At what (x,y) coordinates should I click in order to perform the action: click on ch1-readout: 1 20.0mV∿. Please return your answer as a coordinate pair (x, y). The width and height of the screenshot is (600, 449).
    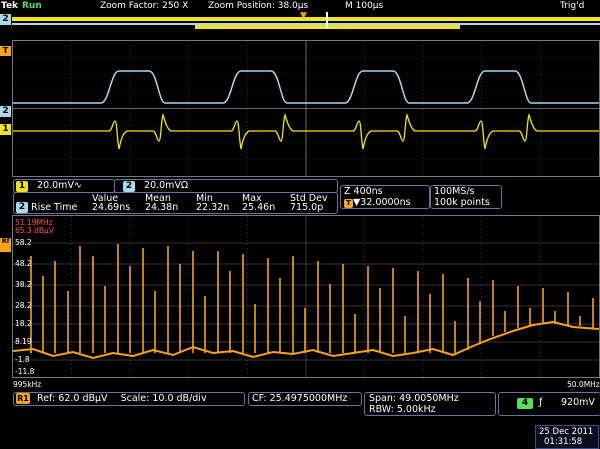
    Looking at the image, I should click on (64, 186).